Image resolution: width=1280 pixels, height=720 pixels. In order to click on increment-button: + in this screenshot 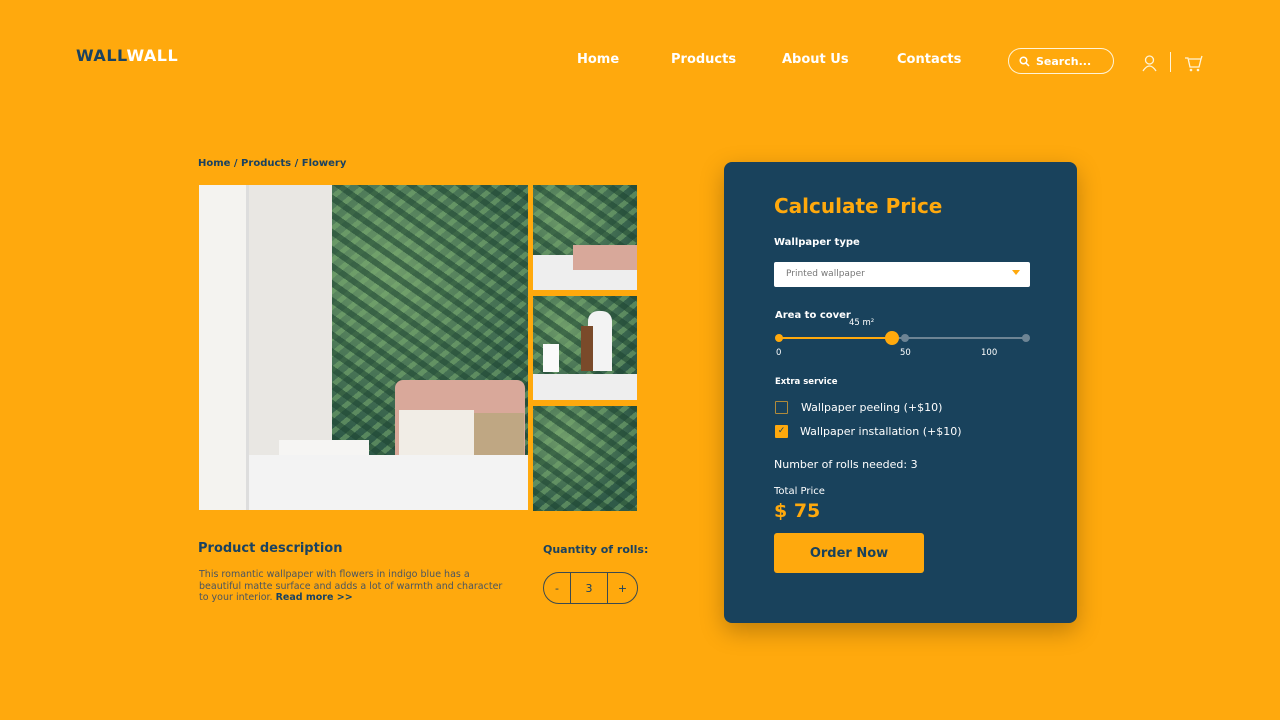, I will do `click(622, 588)`.